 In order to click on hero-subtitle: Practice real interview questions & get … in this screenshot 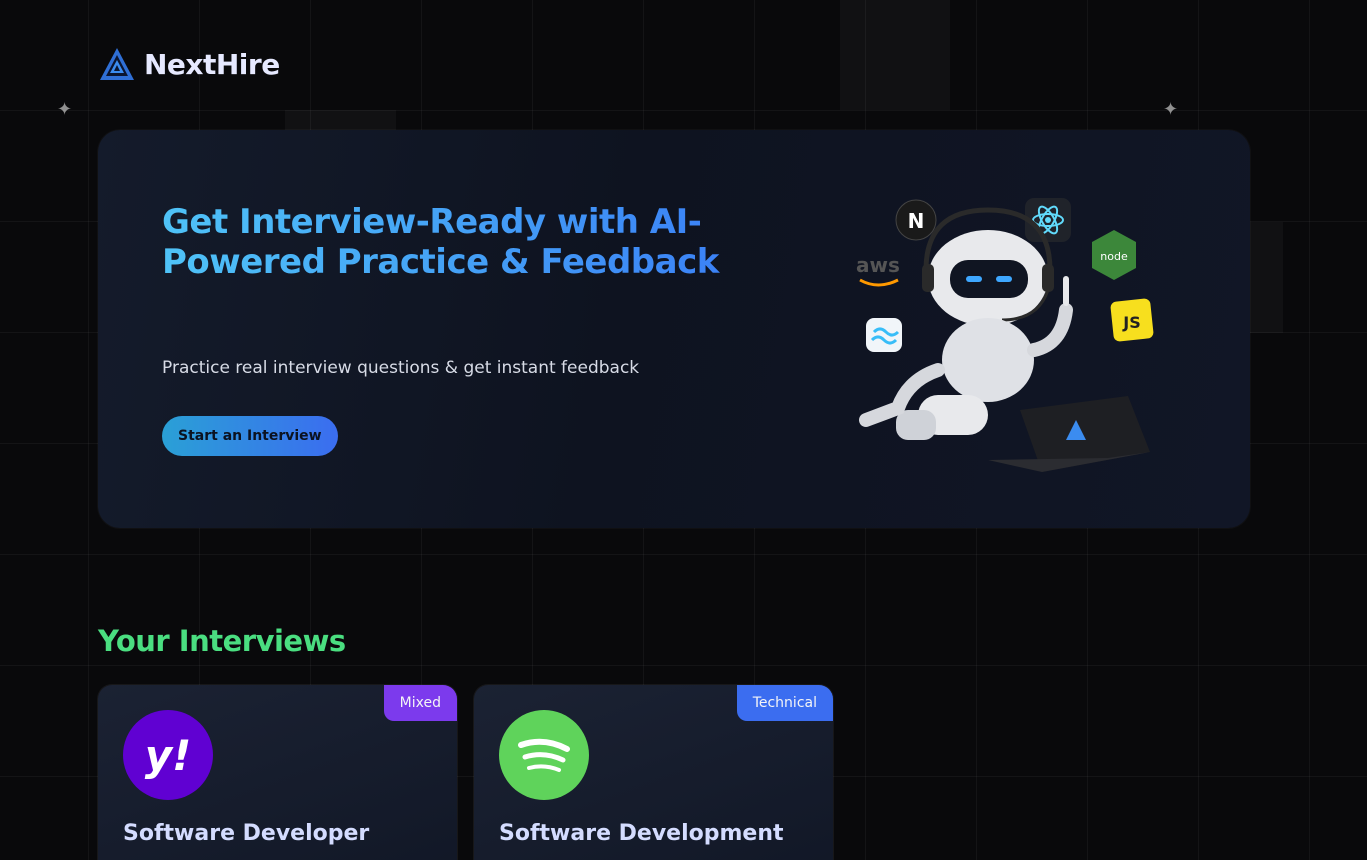, I will do `click(401, 368)`.